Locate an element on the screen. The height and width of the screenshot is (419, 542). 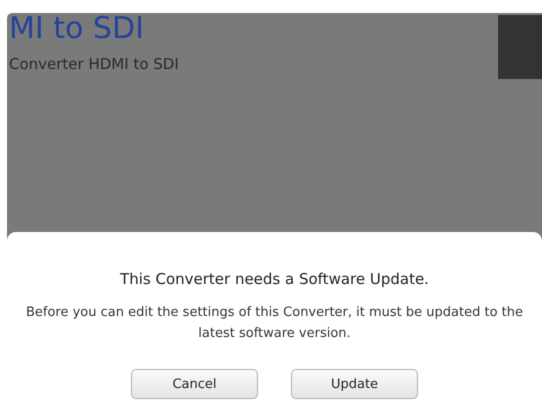
dialog-title: This Converter needs a Software Update. is located at coordinates (274, 279).